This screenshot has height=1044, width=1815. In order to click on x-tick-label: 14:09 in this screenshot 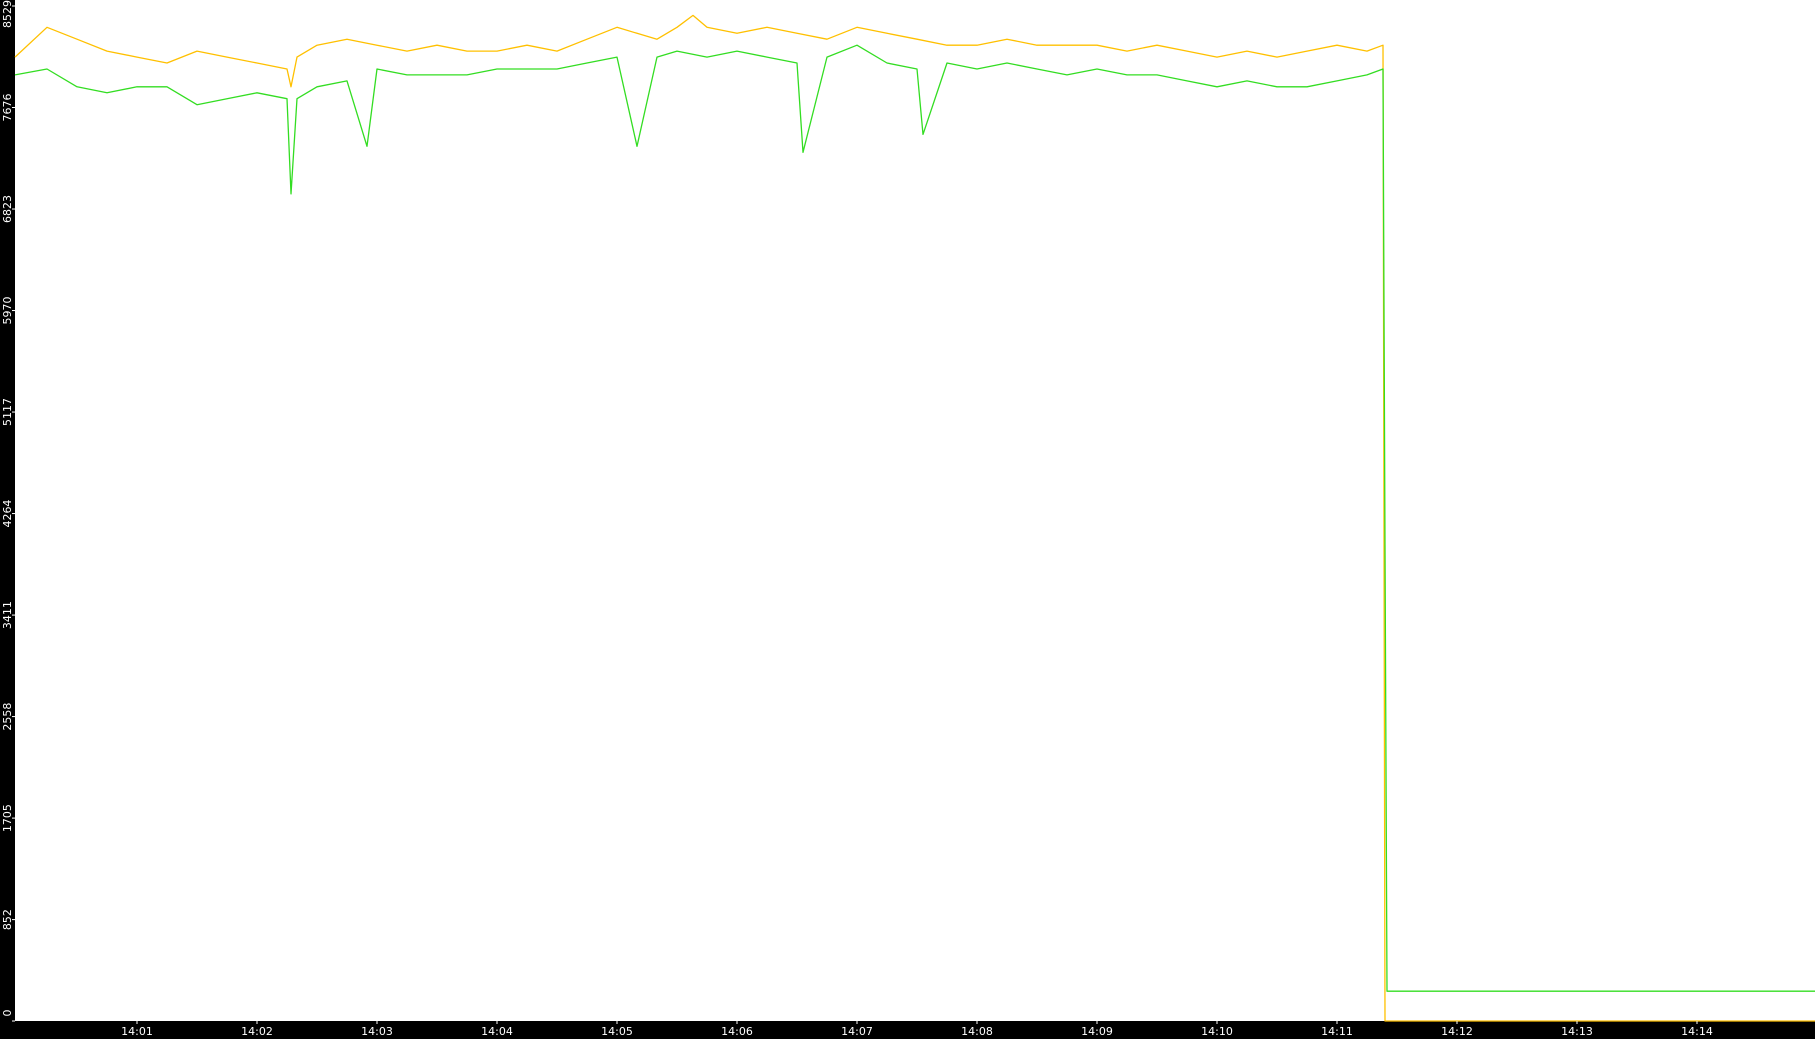, I will do `click(1097, 1031)`.